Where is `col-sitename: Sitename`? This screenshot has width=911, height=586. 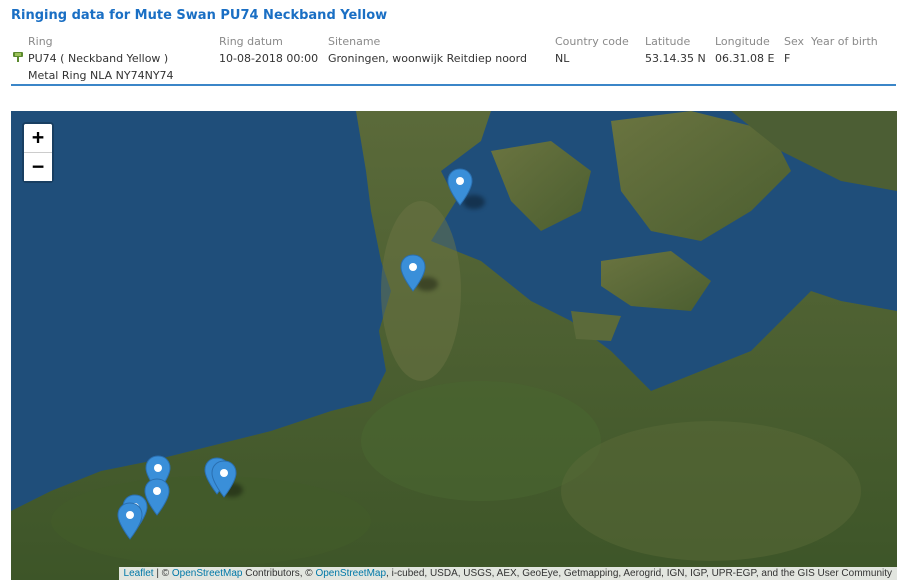
col-sitename: Sitename is located at coordinates (354, 41).